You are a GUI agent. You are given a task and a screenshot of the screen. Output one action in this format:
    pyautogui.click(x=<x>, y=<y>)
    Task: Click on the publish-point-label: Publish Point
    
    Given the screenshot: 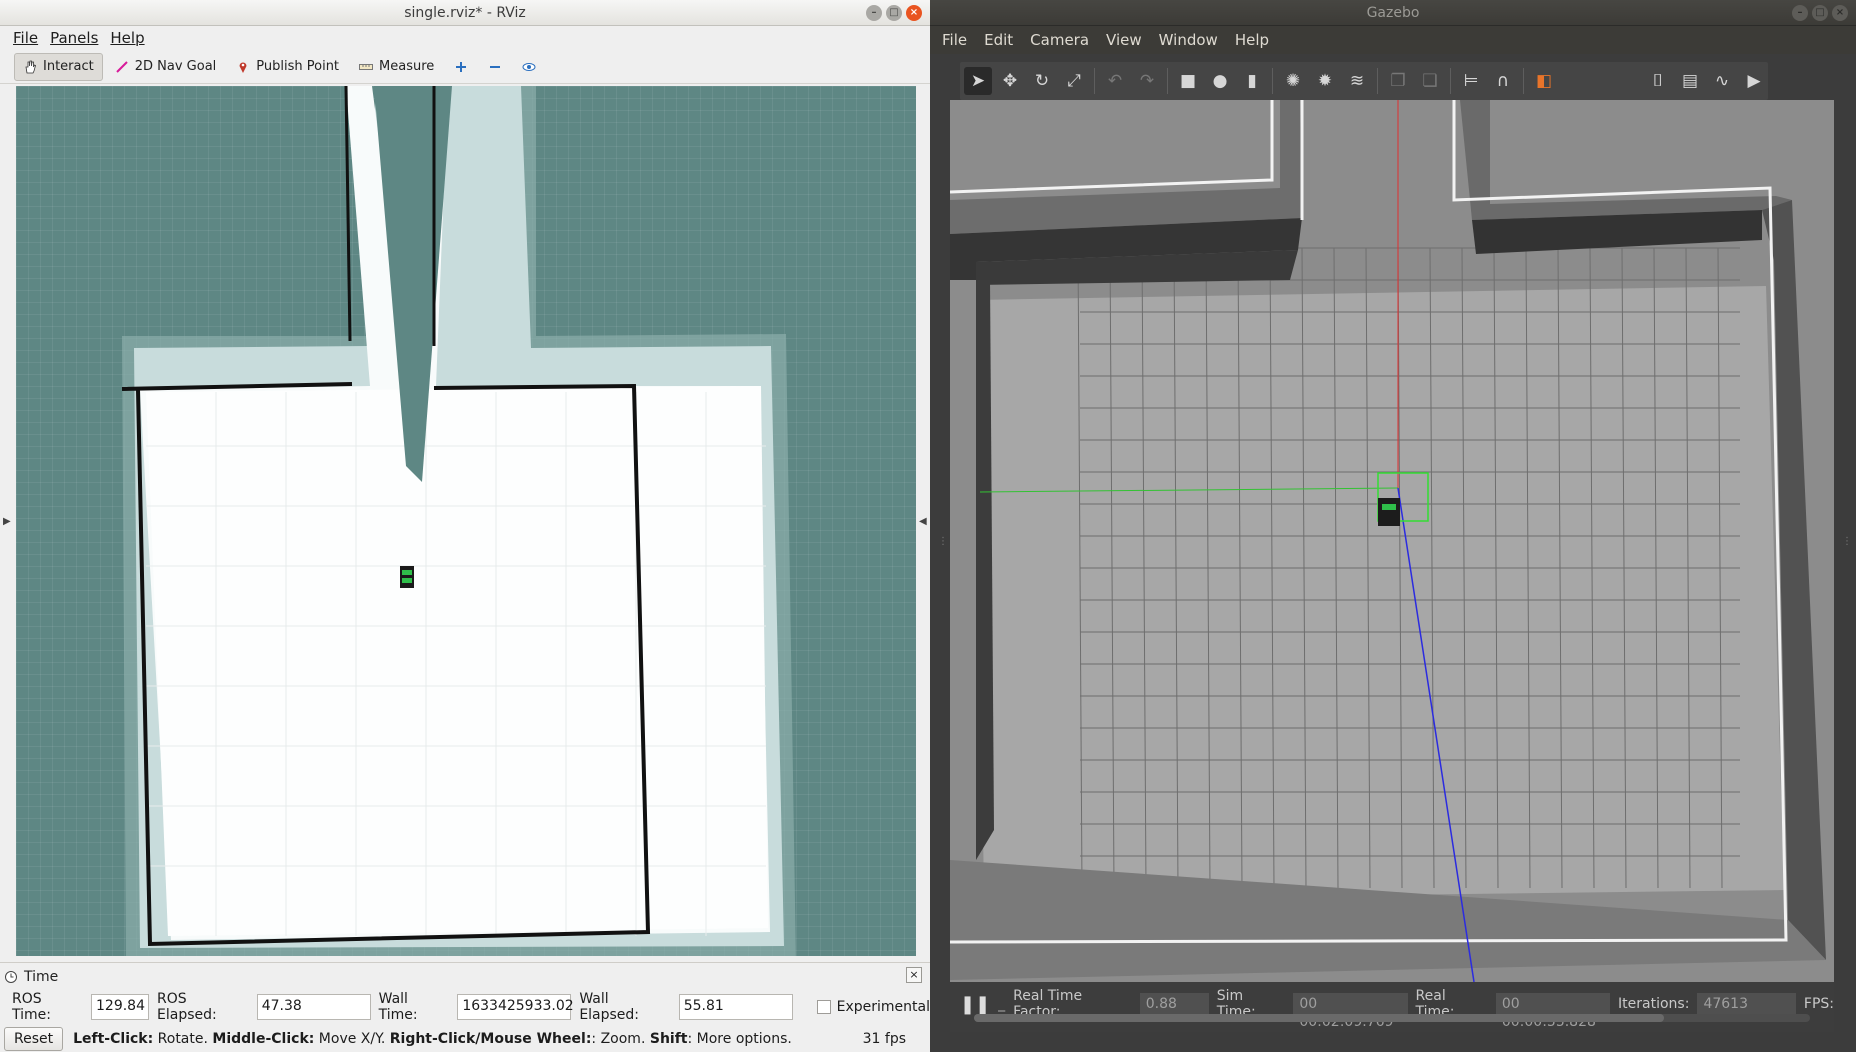 What is the action you would take?
    pyautogui.click(x=298, y=66)
    